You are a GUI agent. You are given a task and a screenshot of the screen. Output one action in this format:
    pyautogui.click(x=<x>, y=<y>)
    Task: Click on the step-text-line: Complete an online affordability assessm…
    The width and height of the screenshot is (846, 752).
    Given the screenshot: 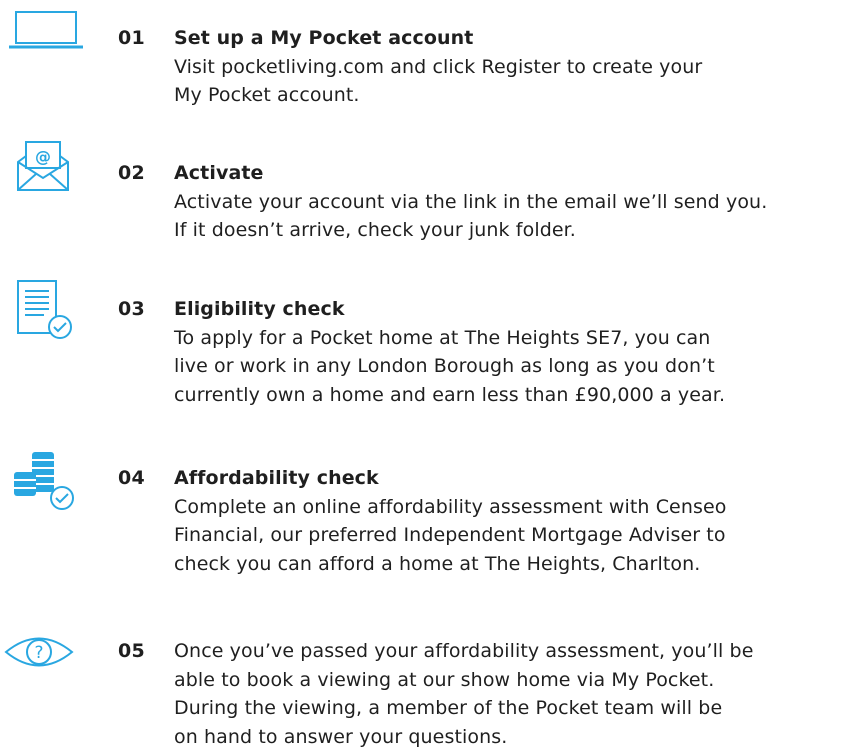 What is the action you would take?
    pyautogui.click(x=450, y=506)
    